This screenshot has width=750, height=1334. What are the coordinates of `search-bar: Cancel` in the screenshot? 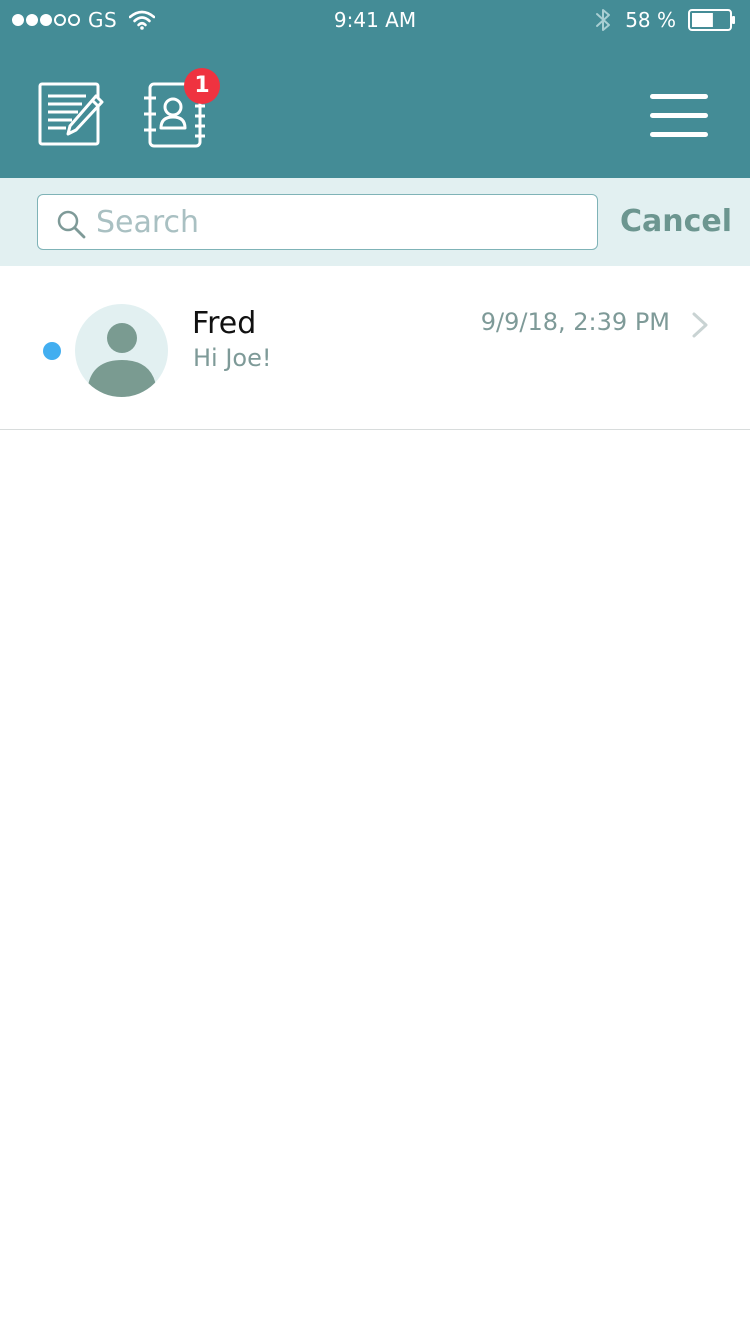 It's located at (375, 222).